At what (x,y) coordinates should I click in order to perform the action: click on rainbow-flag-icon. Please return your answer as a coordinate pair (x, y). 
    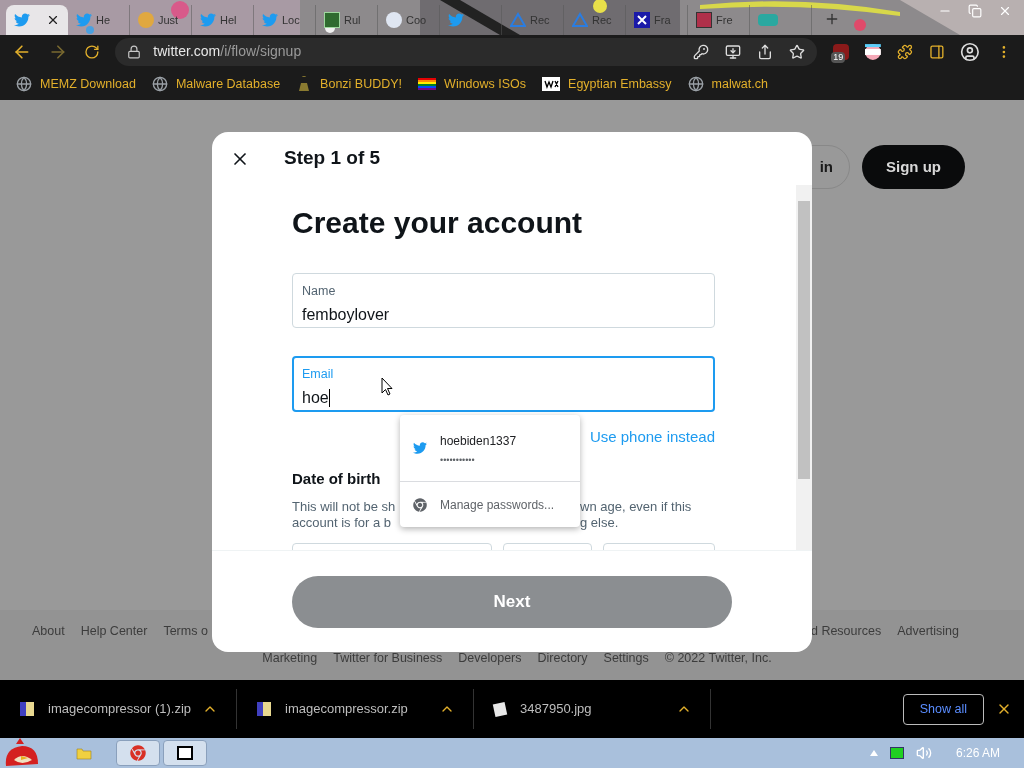
    Looking at the image, I should click on (427, 84).